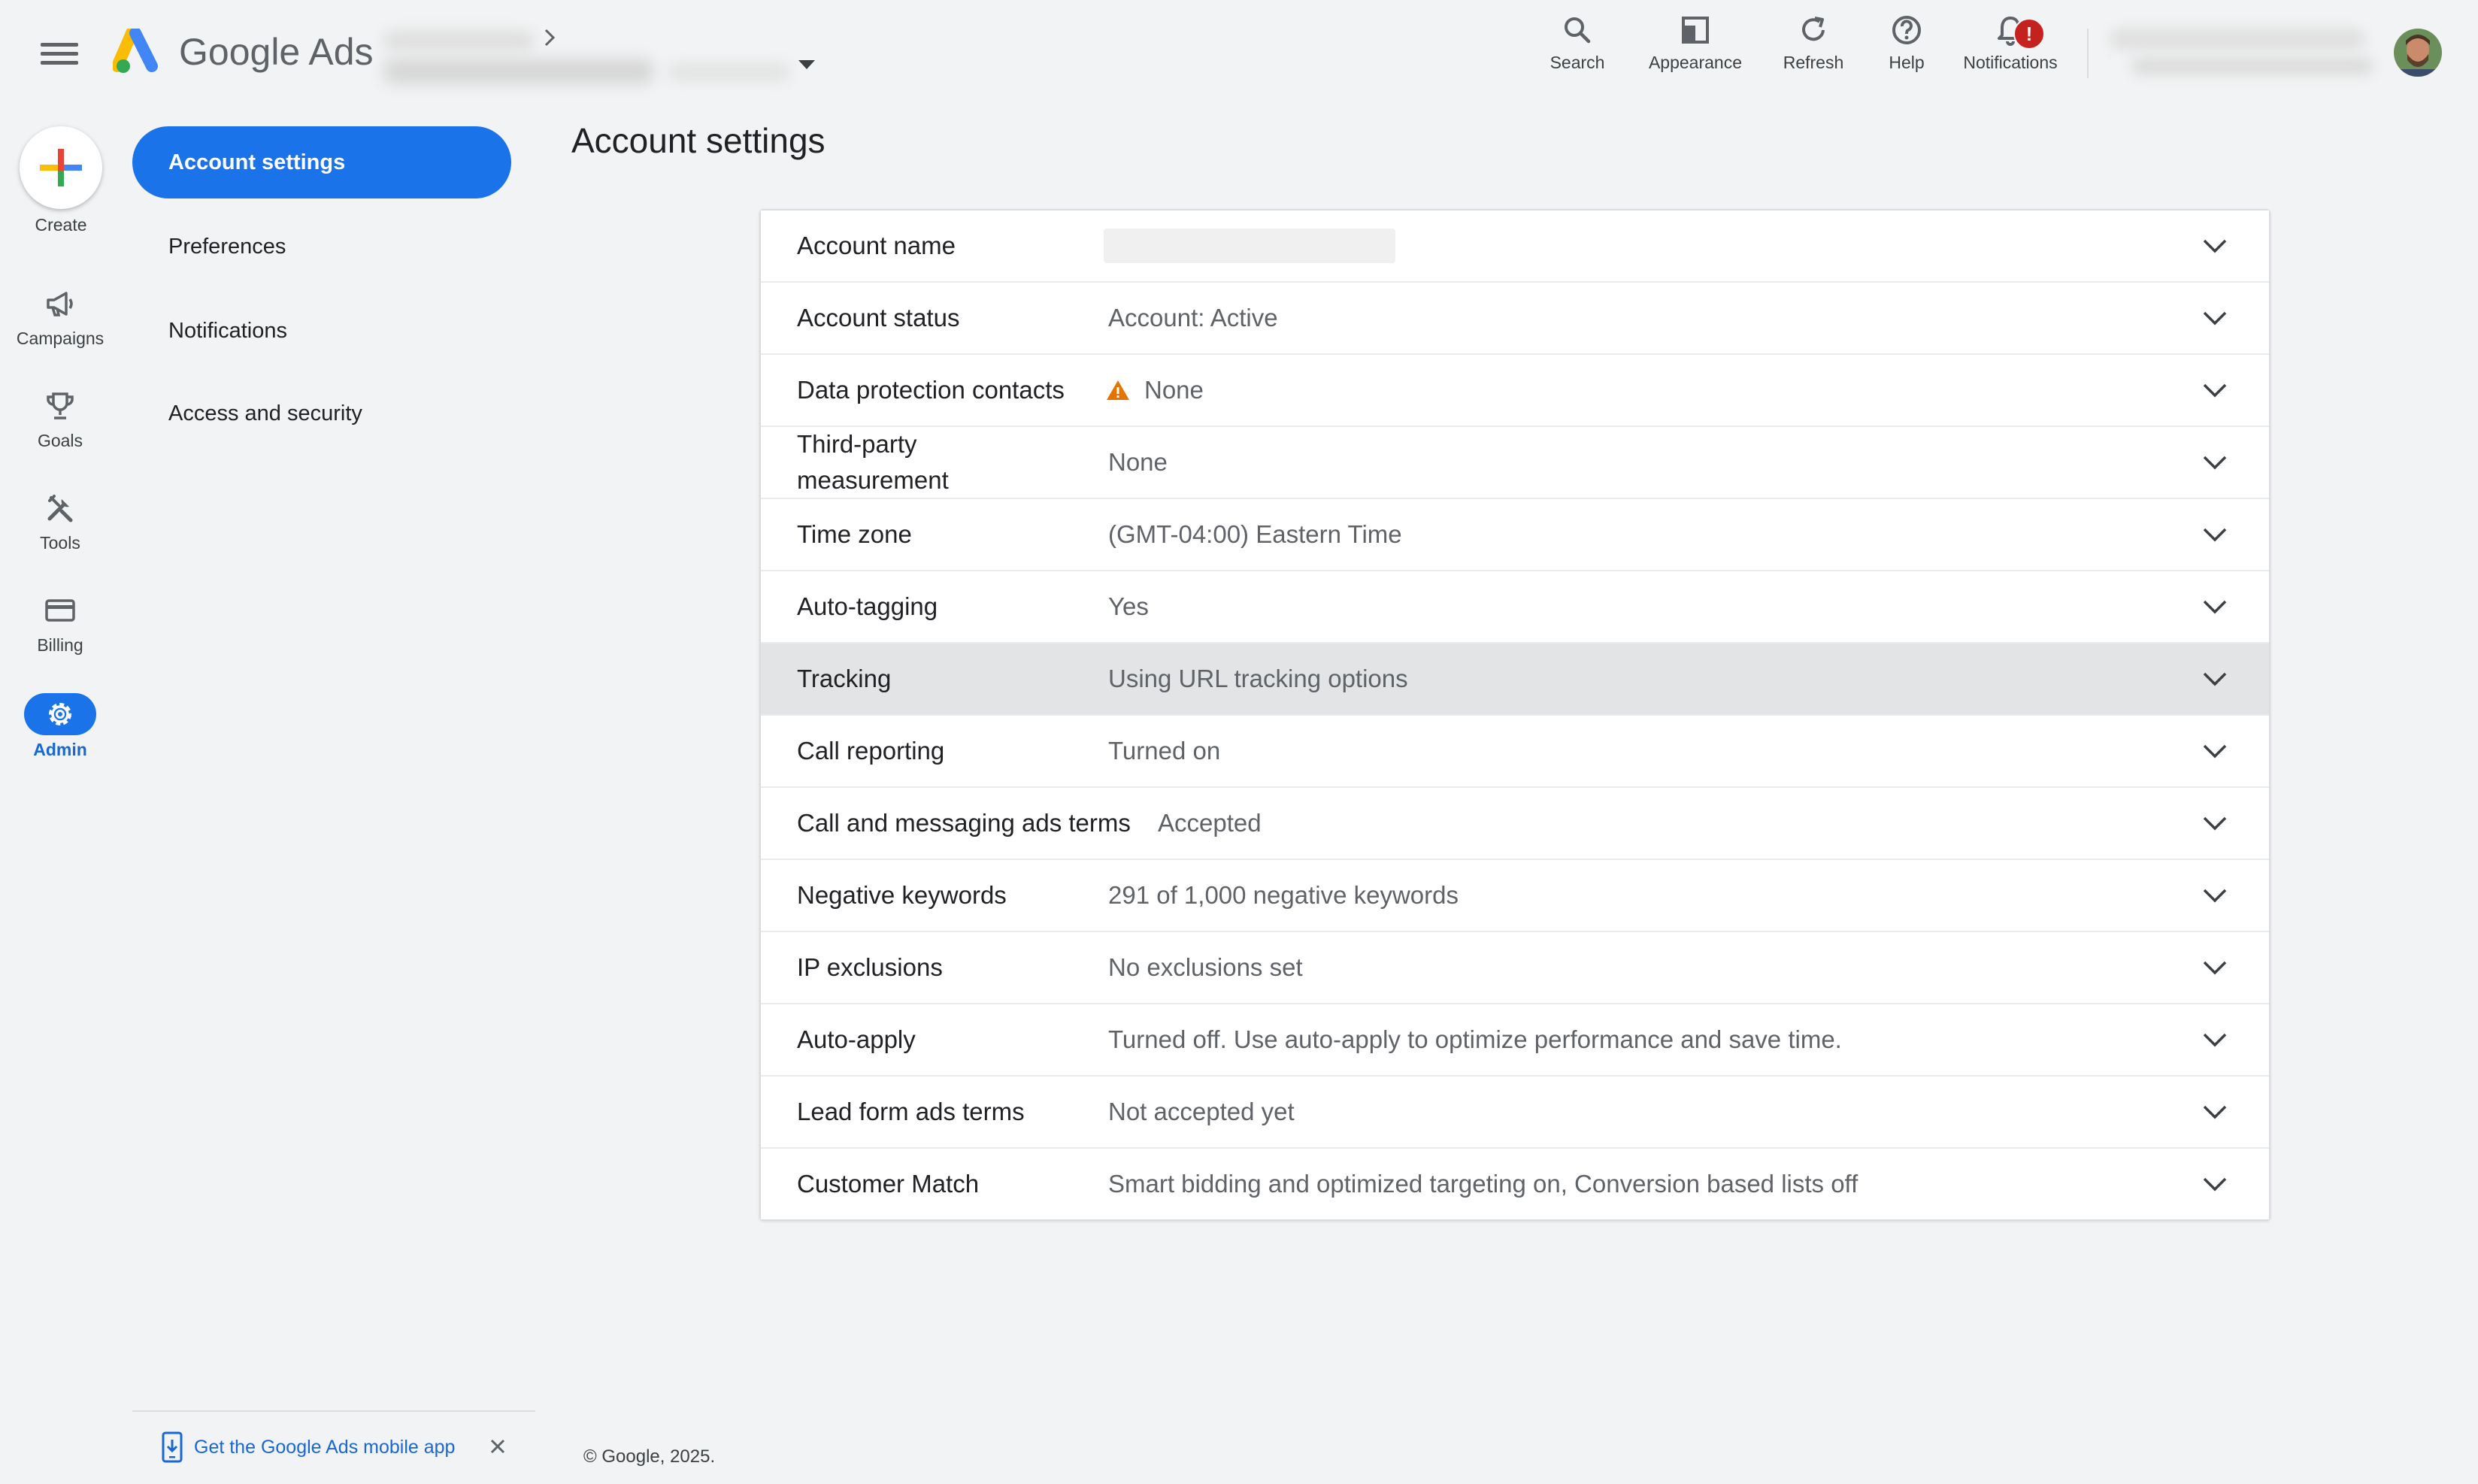 This screenshot has height=1484, width=2478. I want to click on trophy-icon, so click(60, 405).